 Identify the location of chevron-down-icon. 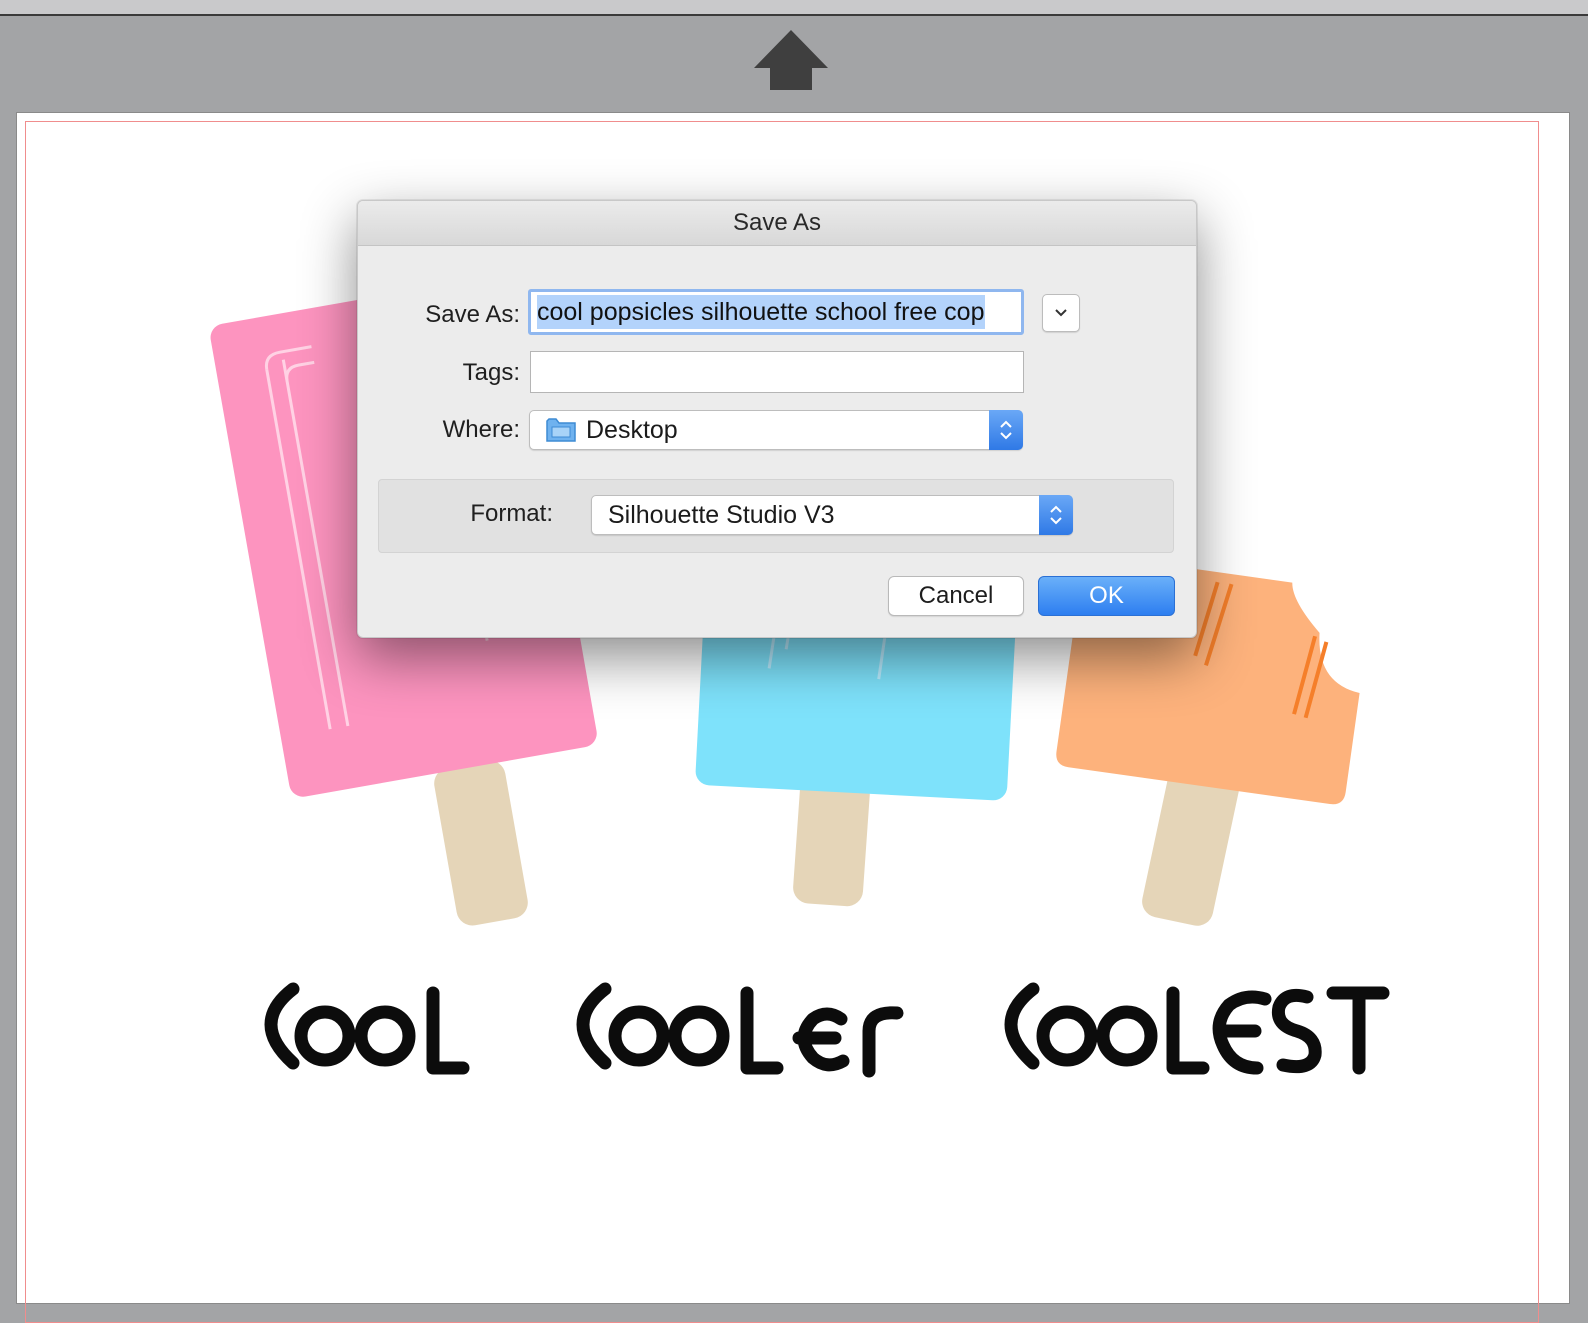
(1061, 313).